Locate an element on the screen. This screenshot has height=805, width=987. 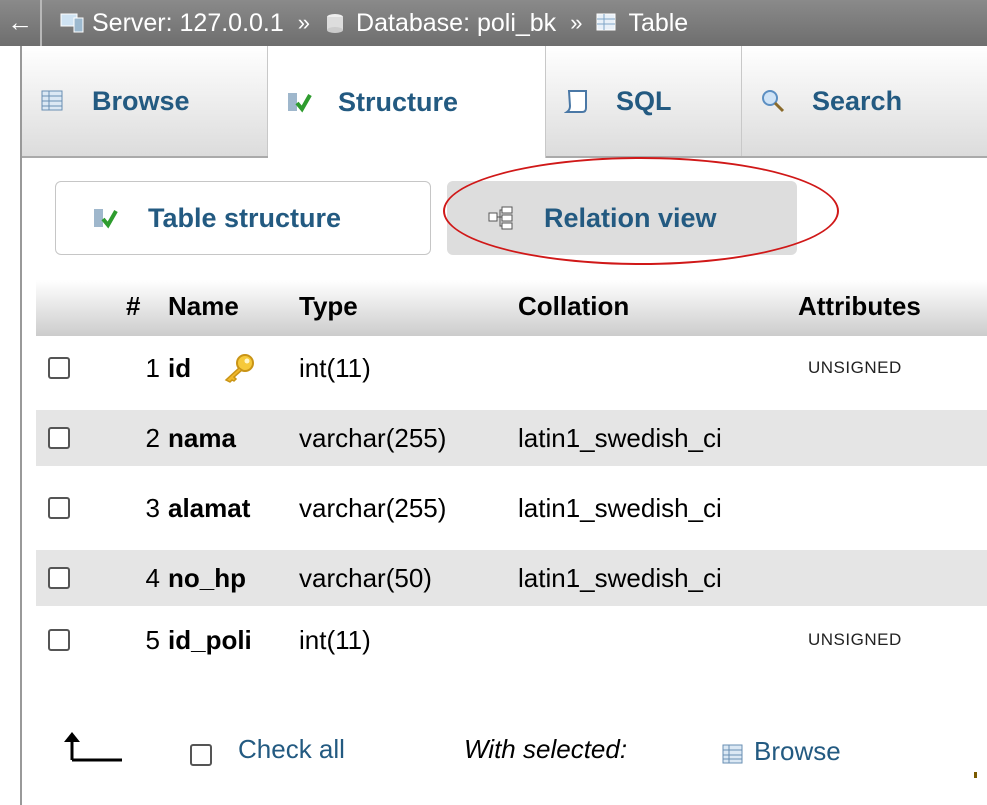
check-all-label: Check all is located at coordinates (291, 749).